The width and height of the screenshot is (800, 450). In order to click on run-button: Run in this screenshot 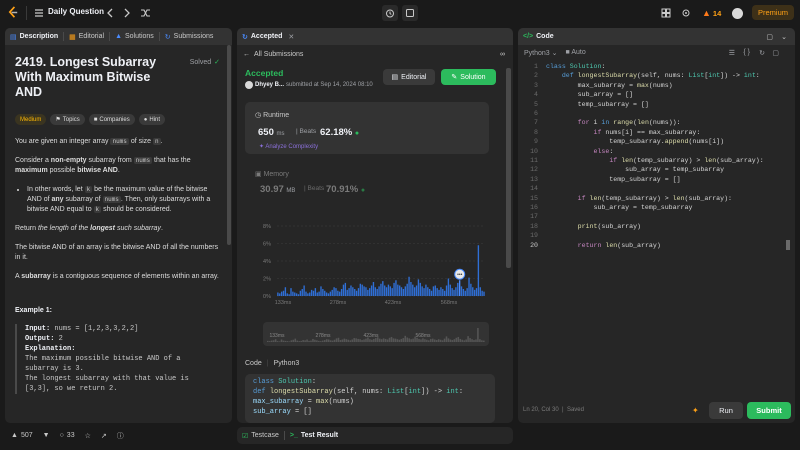, I will do `click(726, 410)`.